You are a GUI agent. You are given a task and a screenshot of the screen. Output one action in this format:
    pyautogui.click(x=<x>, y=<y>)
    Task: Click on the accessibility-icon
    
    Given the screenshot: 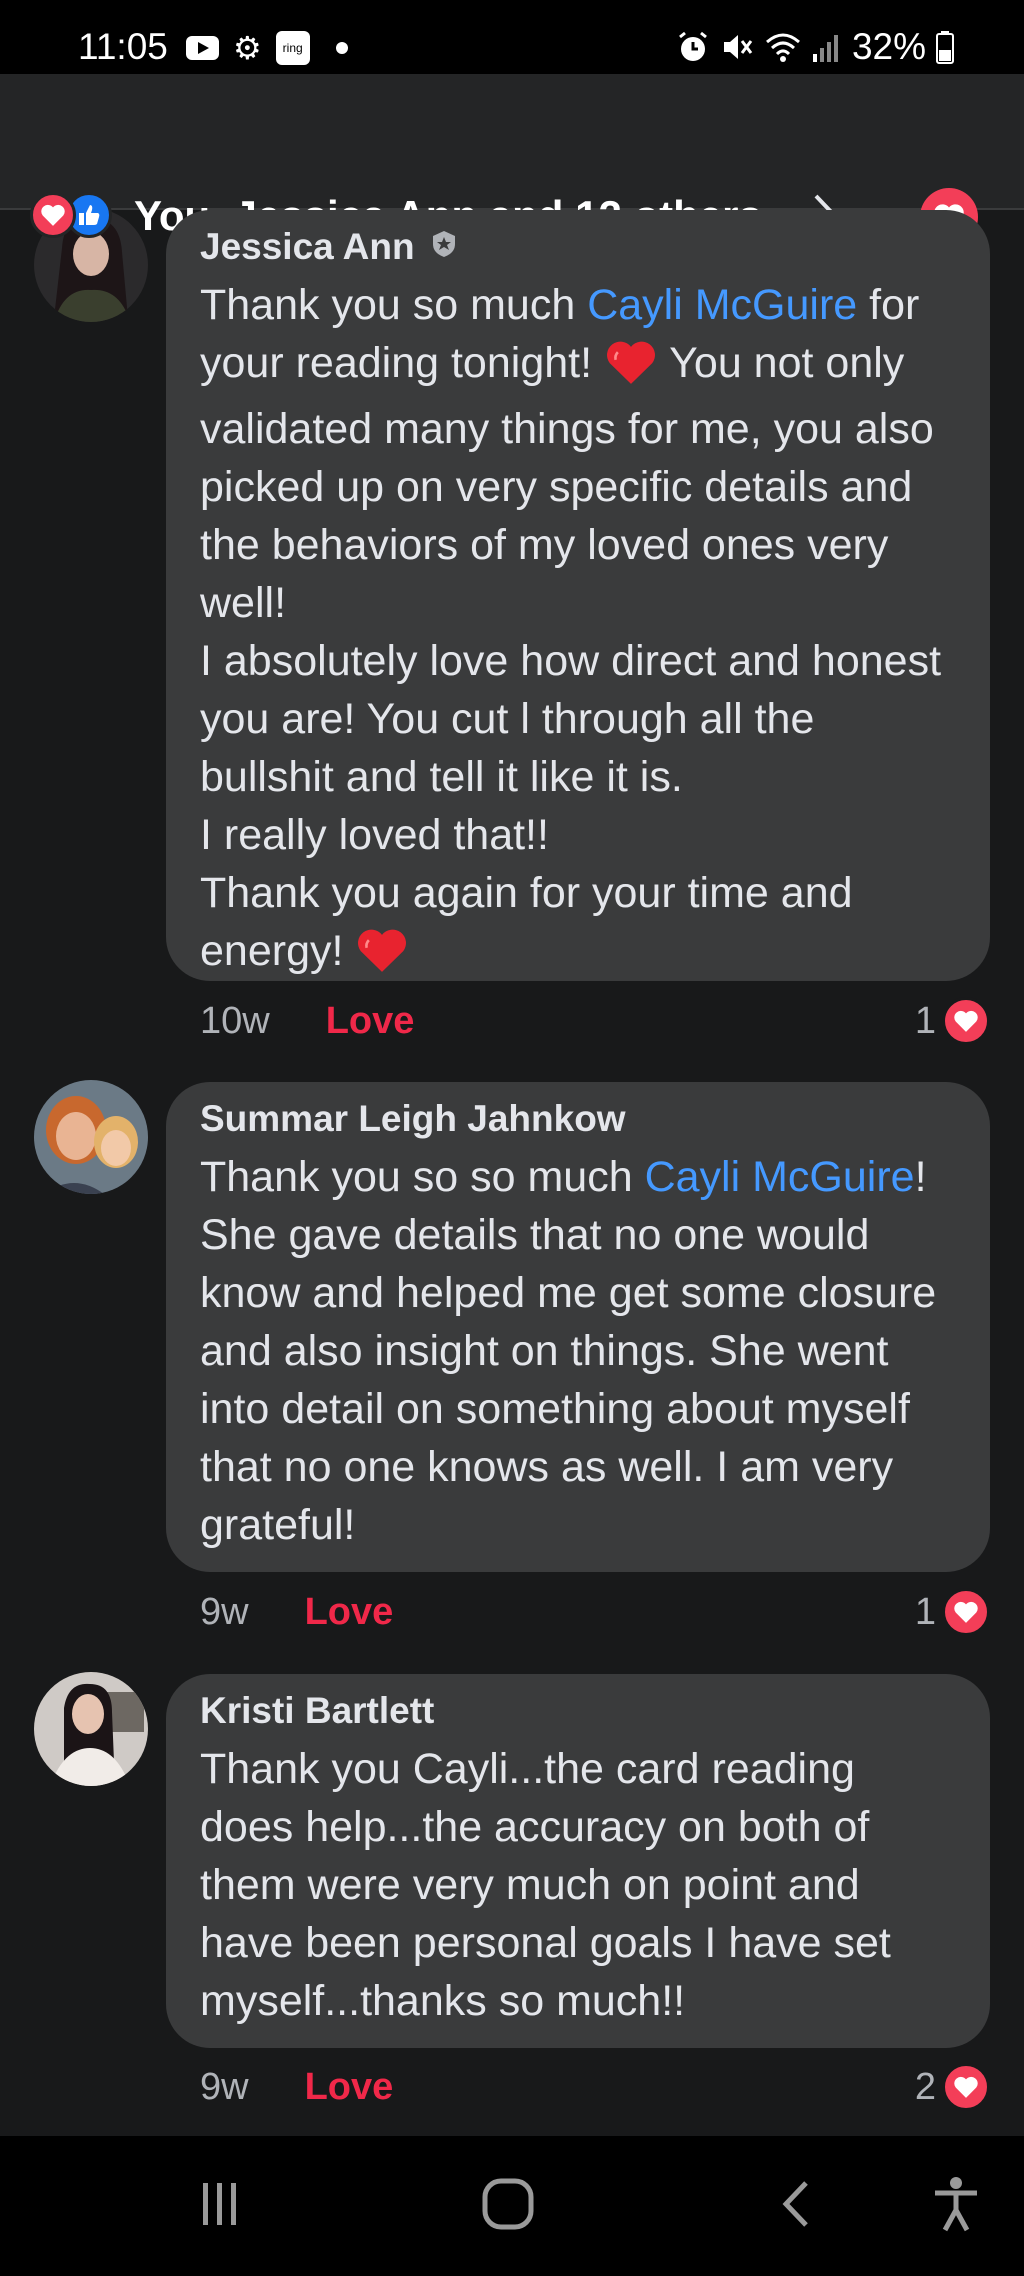 What is the action you would take?
    pyautogui.click(x=956, y=2206)
    